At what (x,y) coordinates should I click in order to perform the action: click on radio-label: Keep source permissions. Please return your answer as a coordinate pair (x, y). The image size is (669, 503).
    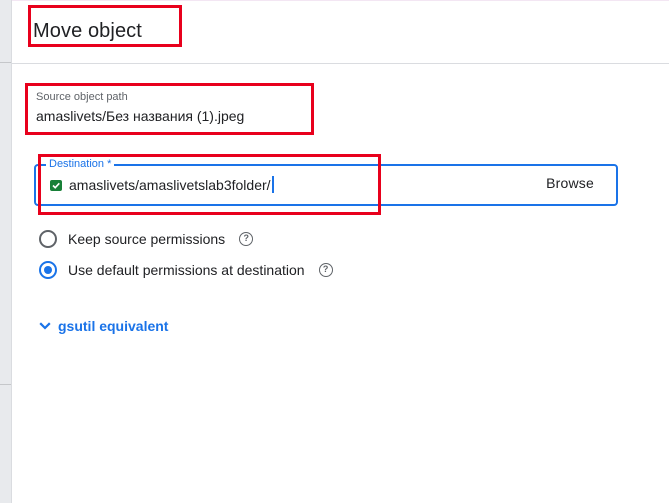
    Looking at the image, I should click on (147, 239).